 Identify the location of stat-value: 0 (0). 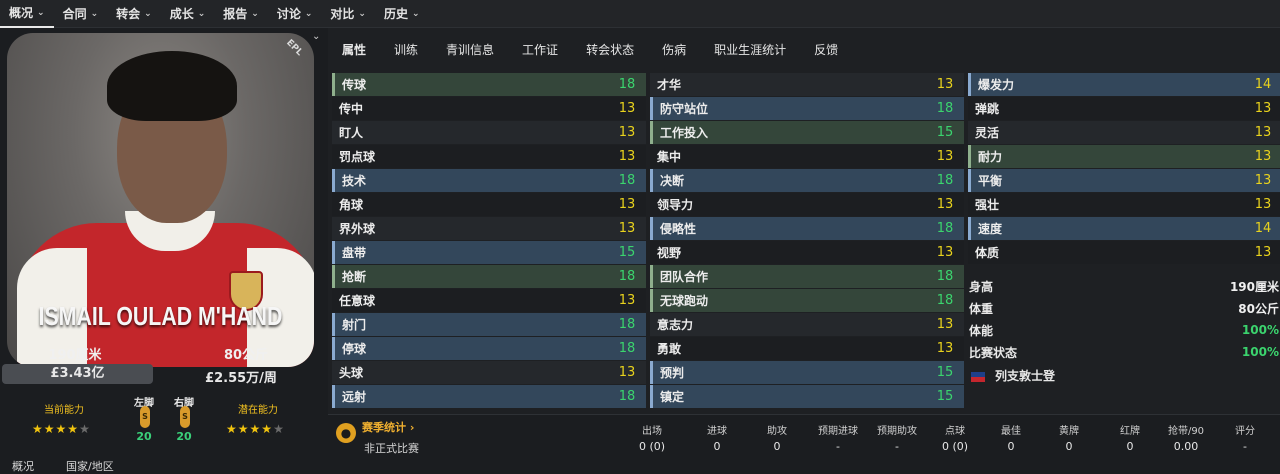
(652, 446).